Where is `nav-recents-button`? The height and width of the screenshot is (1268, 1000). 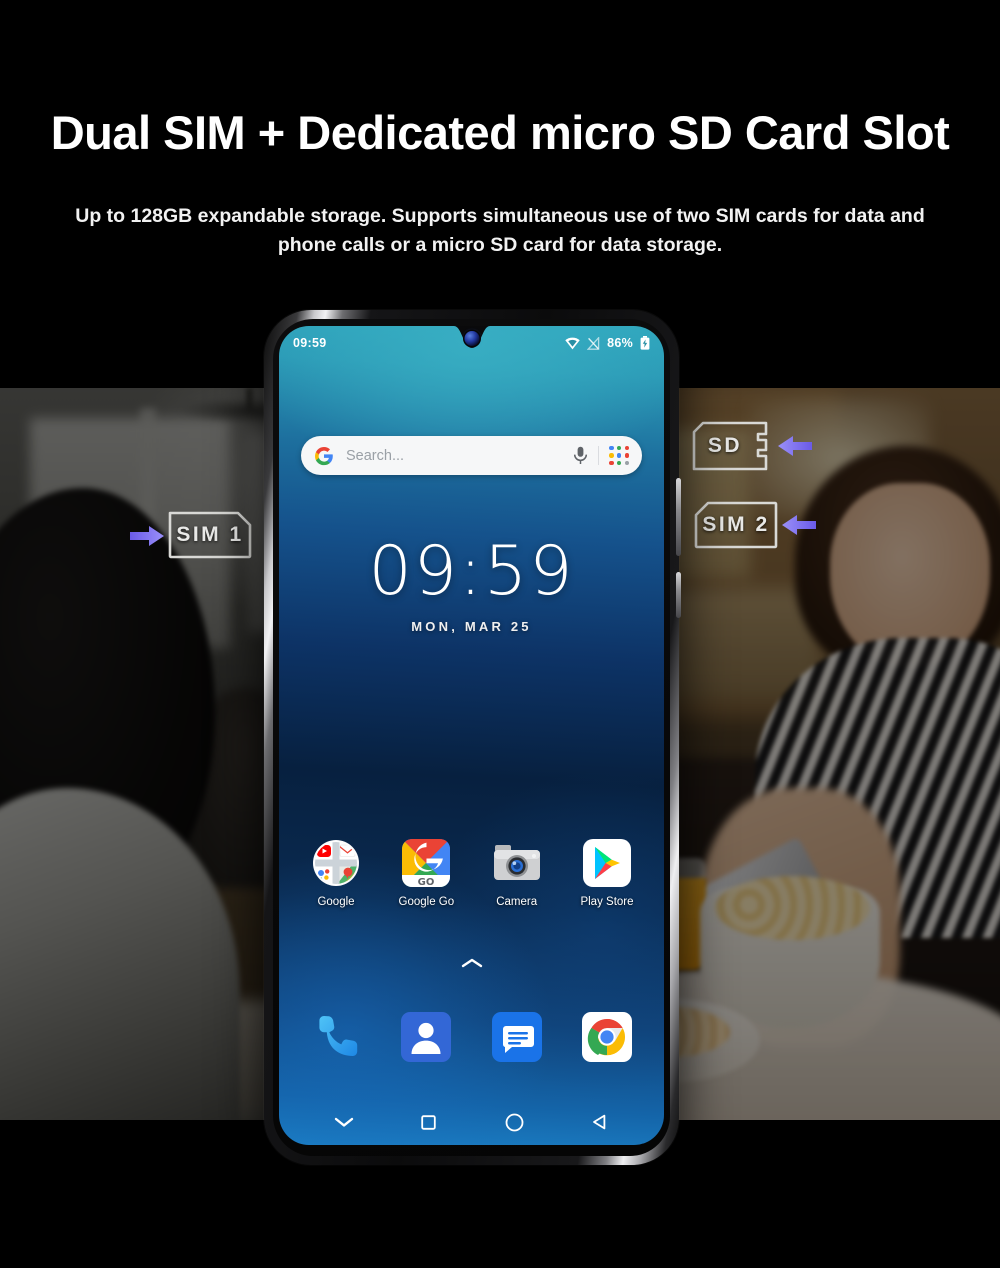 nav-recents-button is located at coordinates (429, 1122).